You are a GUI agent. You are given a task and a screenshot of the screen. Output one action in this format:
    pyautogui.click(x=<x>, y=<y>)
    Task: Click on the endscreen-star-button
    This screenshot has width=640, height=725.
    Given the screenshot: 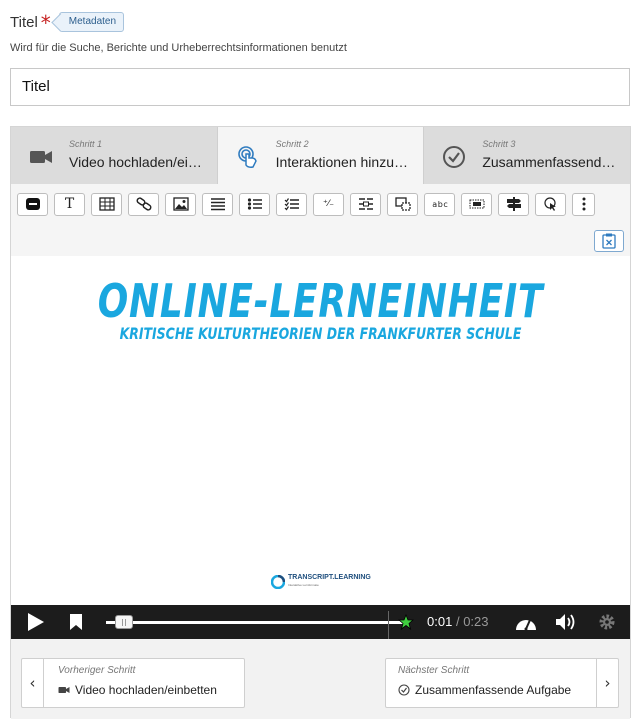 What is the action you would take?
    pyautogui.click(x=406, y=622)
    